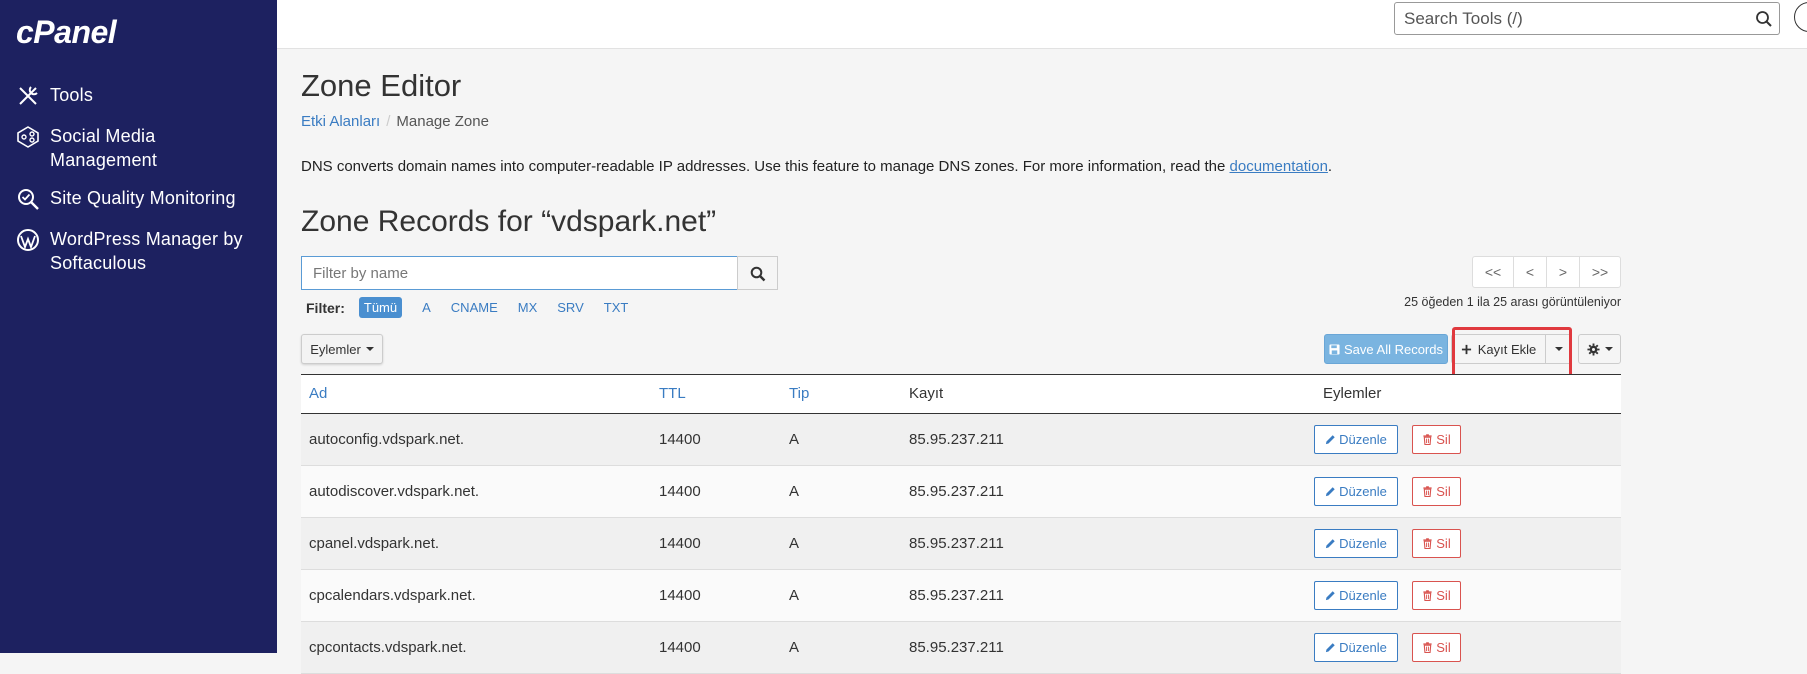 Image resolution: width=1807 pixels, height=674 pixels. Describe the element at coordinates (1334, 349) in the screenshot. I see `save-icon` at that location.